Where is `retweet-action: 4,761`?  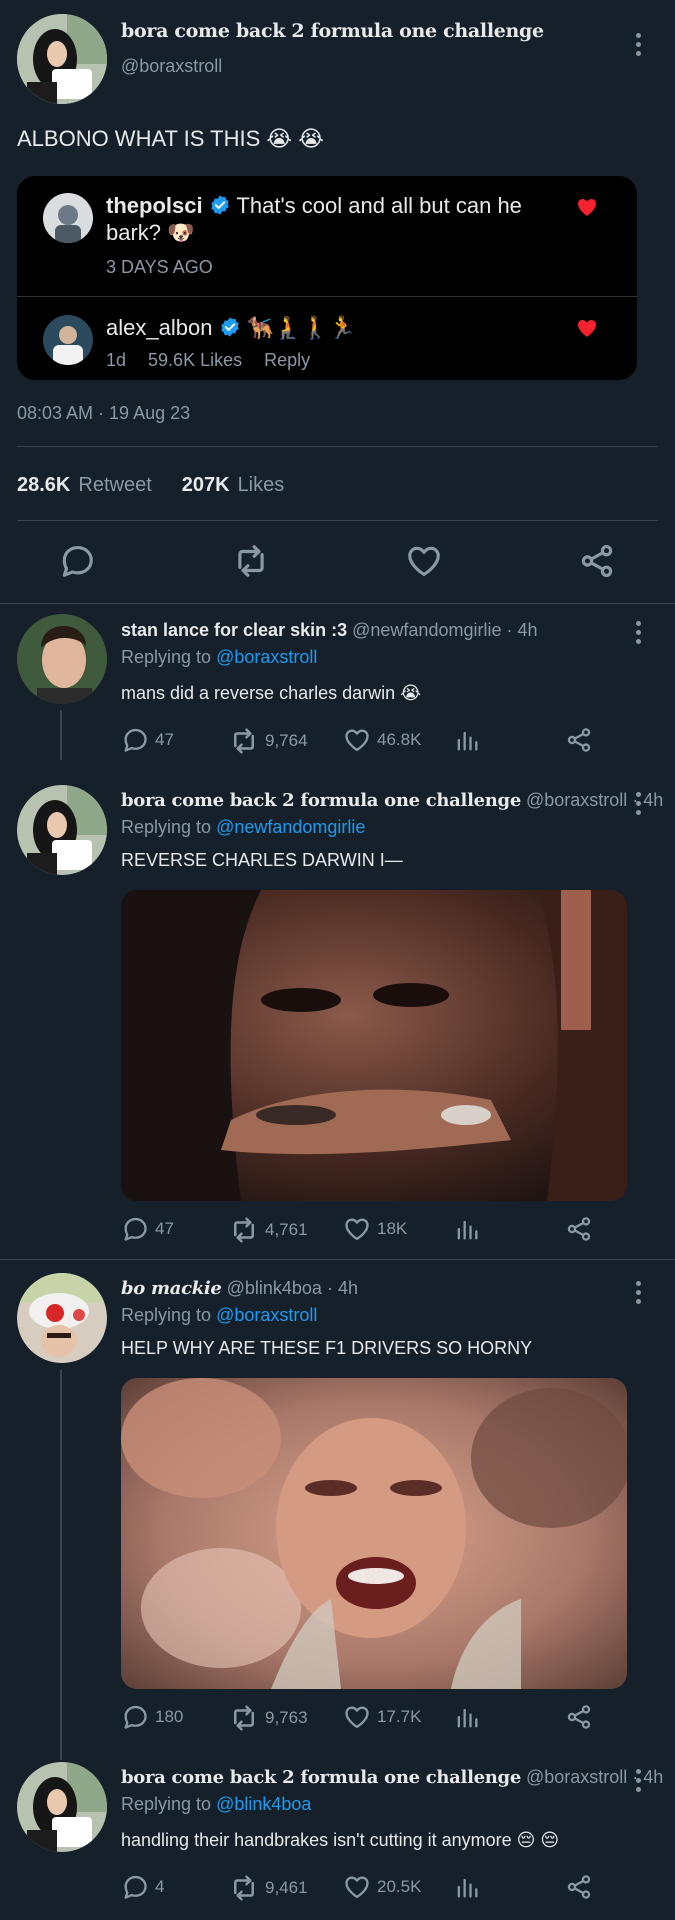
retweet-action: 4,761 is located at coordinates (268, 1230).